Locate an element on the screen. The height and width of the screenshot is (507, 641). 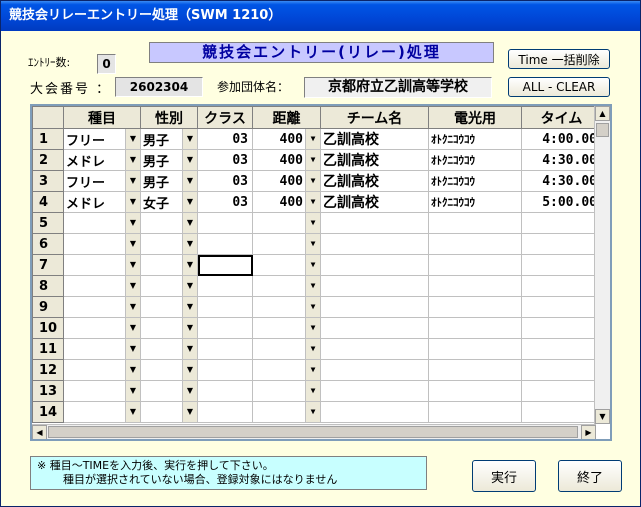
table-row: 4 メドレ ▼ 女子 ▼ 03 400 ▼ 乙訓高校 ｵﾄｸﾆｺｳｺｳ 5:00.00 is located at coordinates (317, 202).